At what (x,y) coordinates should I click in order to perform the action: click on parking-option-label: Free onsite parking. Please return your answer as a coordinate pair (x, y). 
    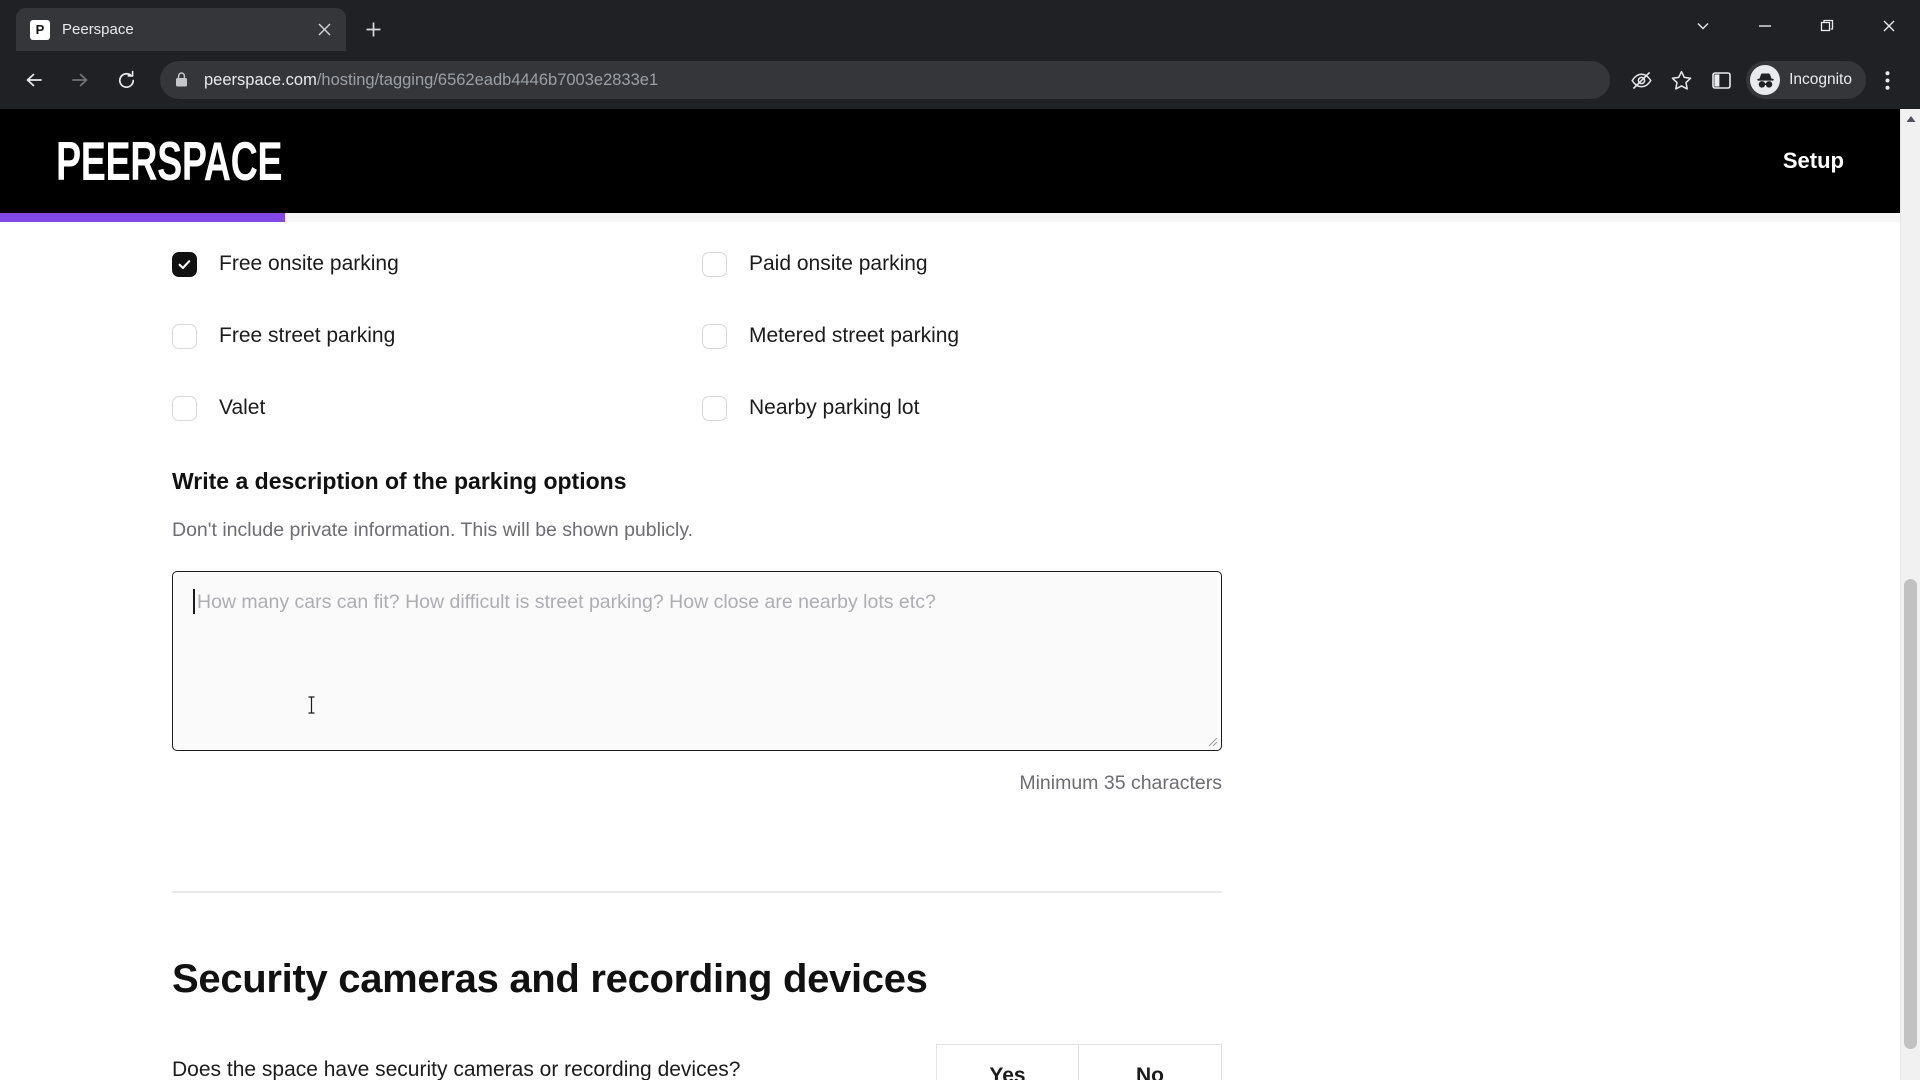
    Looking at the image, I should click on (309, 263).